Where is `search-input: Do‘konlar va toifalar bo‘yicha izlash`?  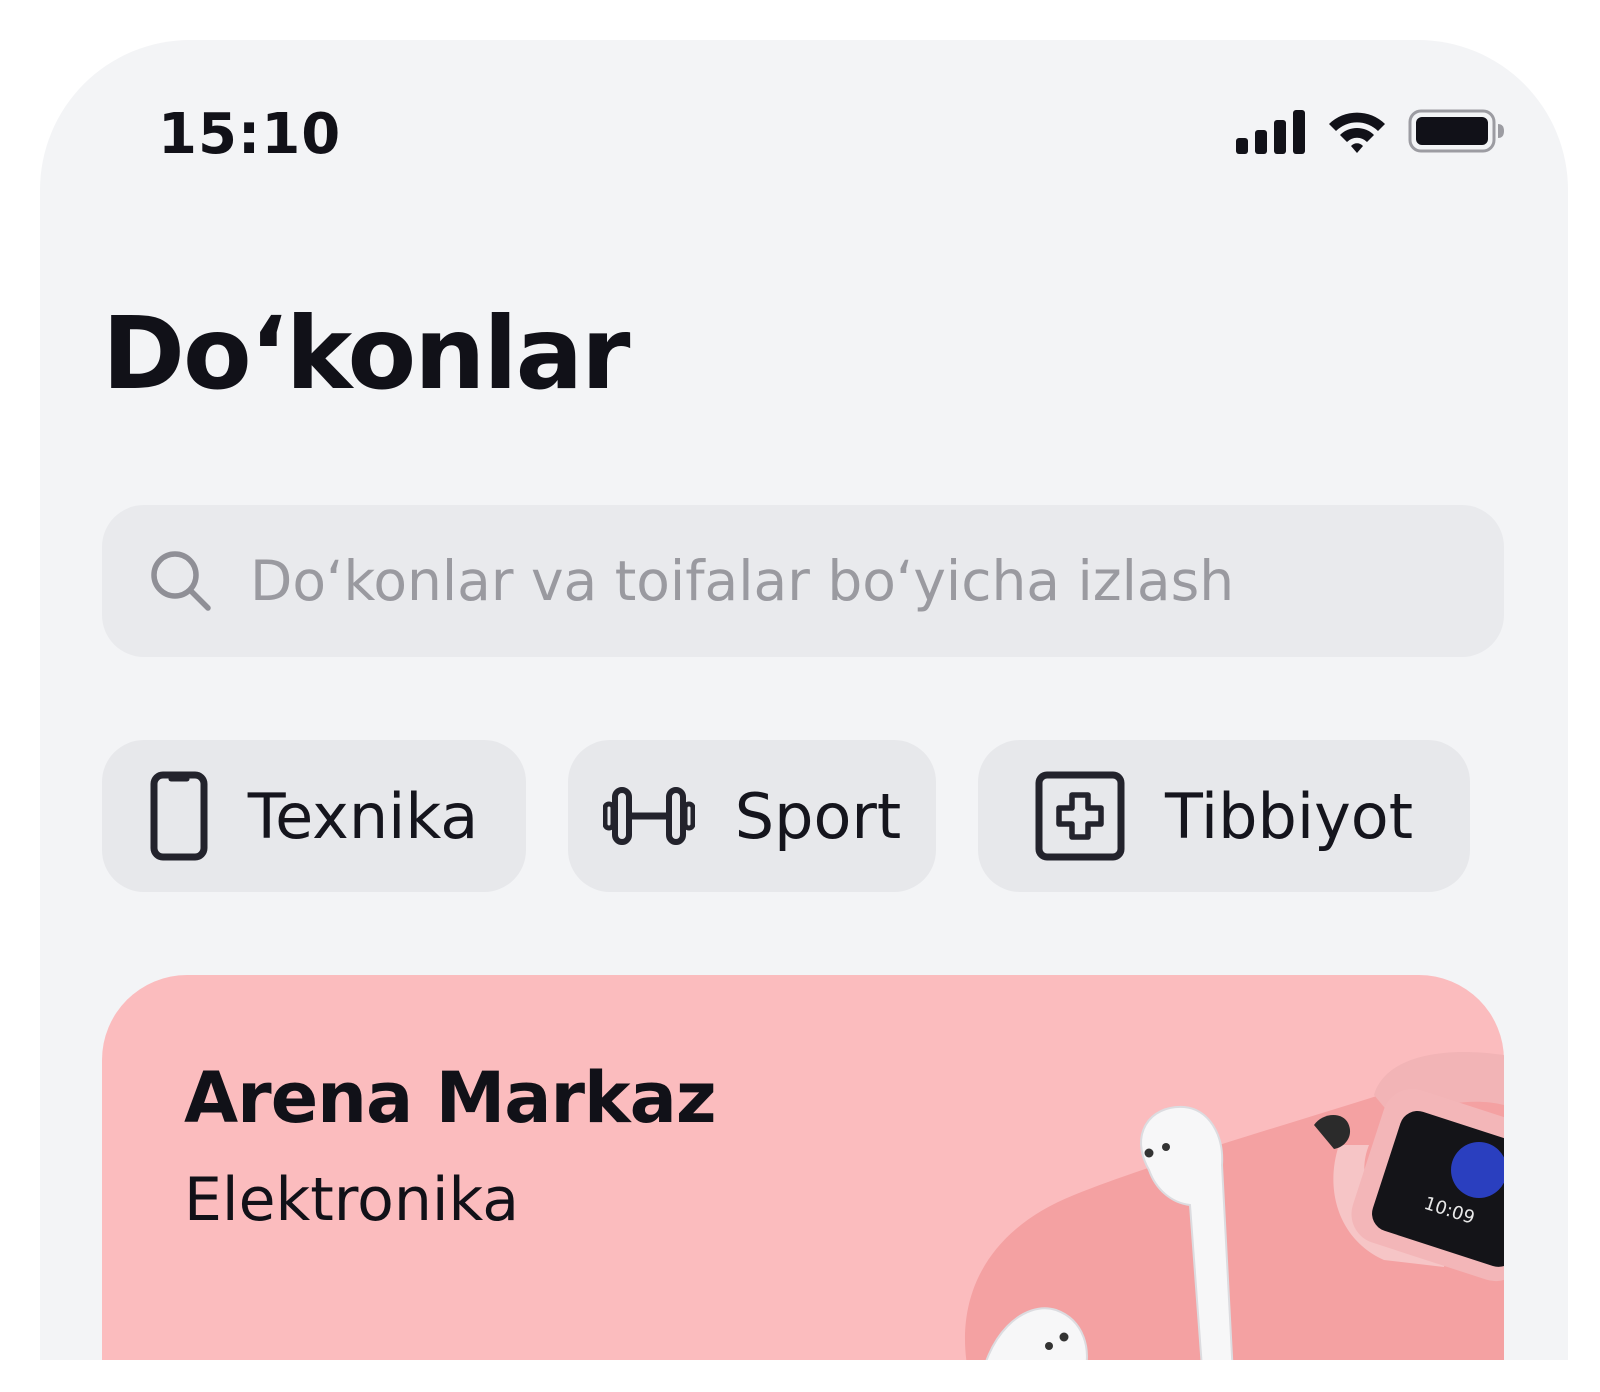 search-input: Do‘konlar va toifalar bo‘yicha izlash is located at coordinates (803, 581).